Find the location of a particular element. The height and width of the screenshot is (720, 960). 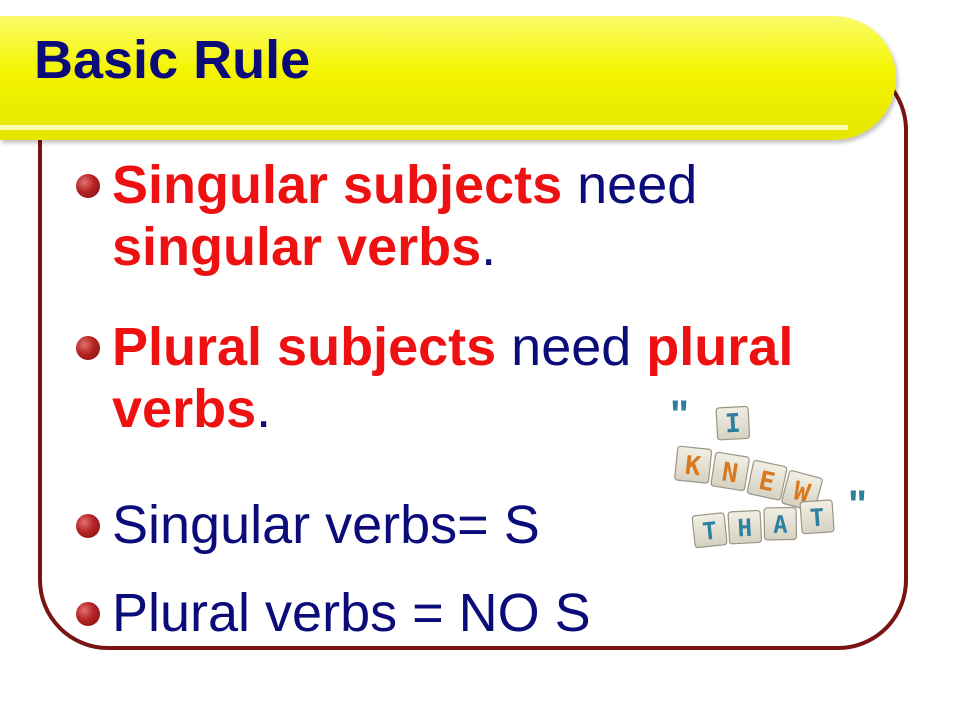

letter-block: K is located at coordinates (693, 464).